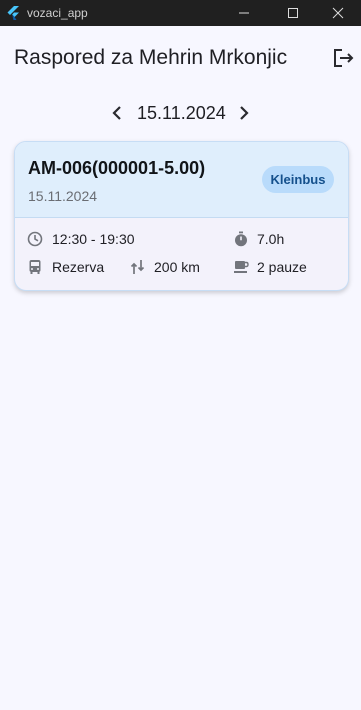 This screenshot has width=361, height=710. What do you see at coordinates (241, 267) in the screenshot?
I see `coffee-icon` at bounding box center [241, 267].